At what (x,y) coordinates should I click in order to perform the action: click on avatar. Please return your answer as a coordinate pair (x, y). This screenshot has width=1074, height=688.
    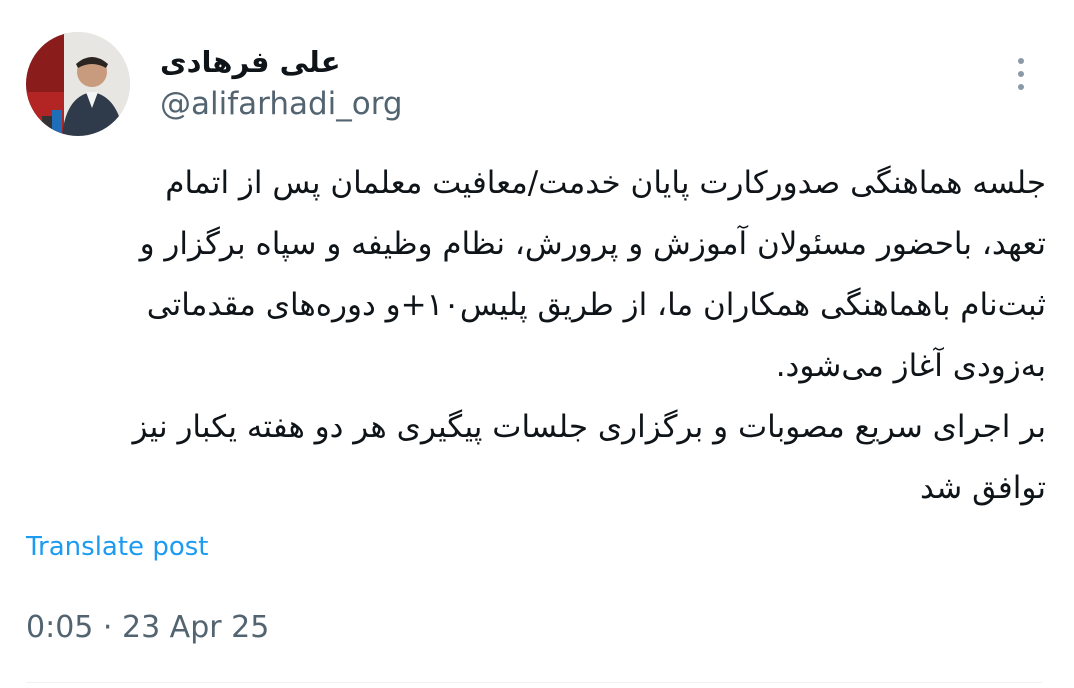
    Looking at the image, I should click on (78, 84).